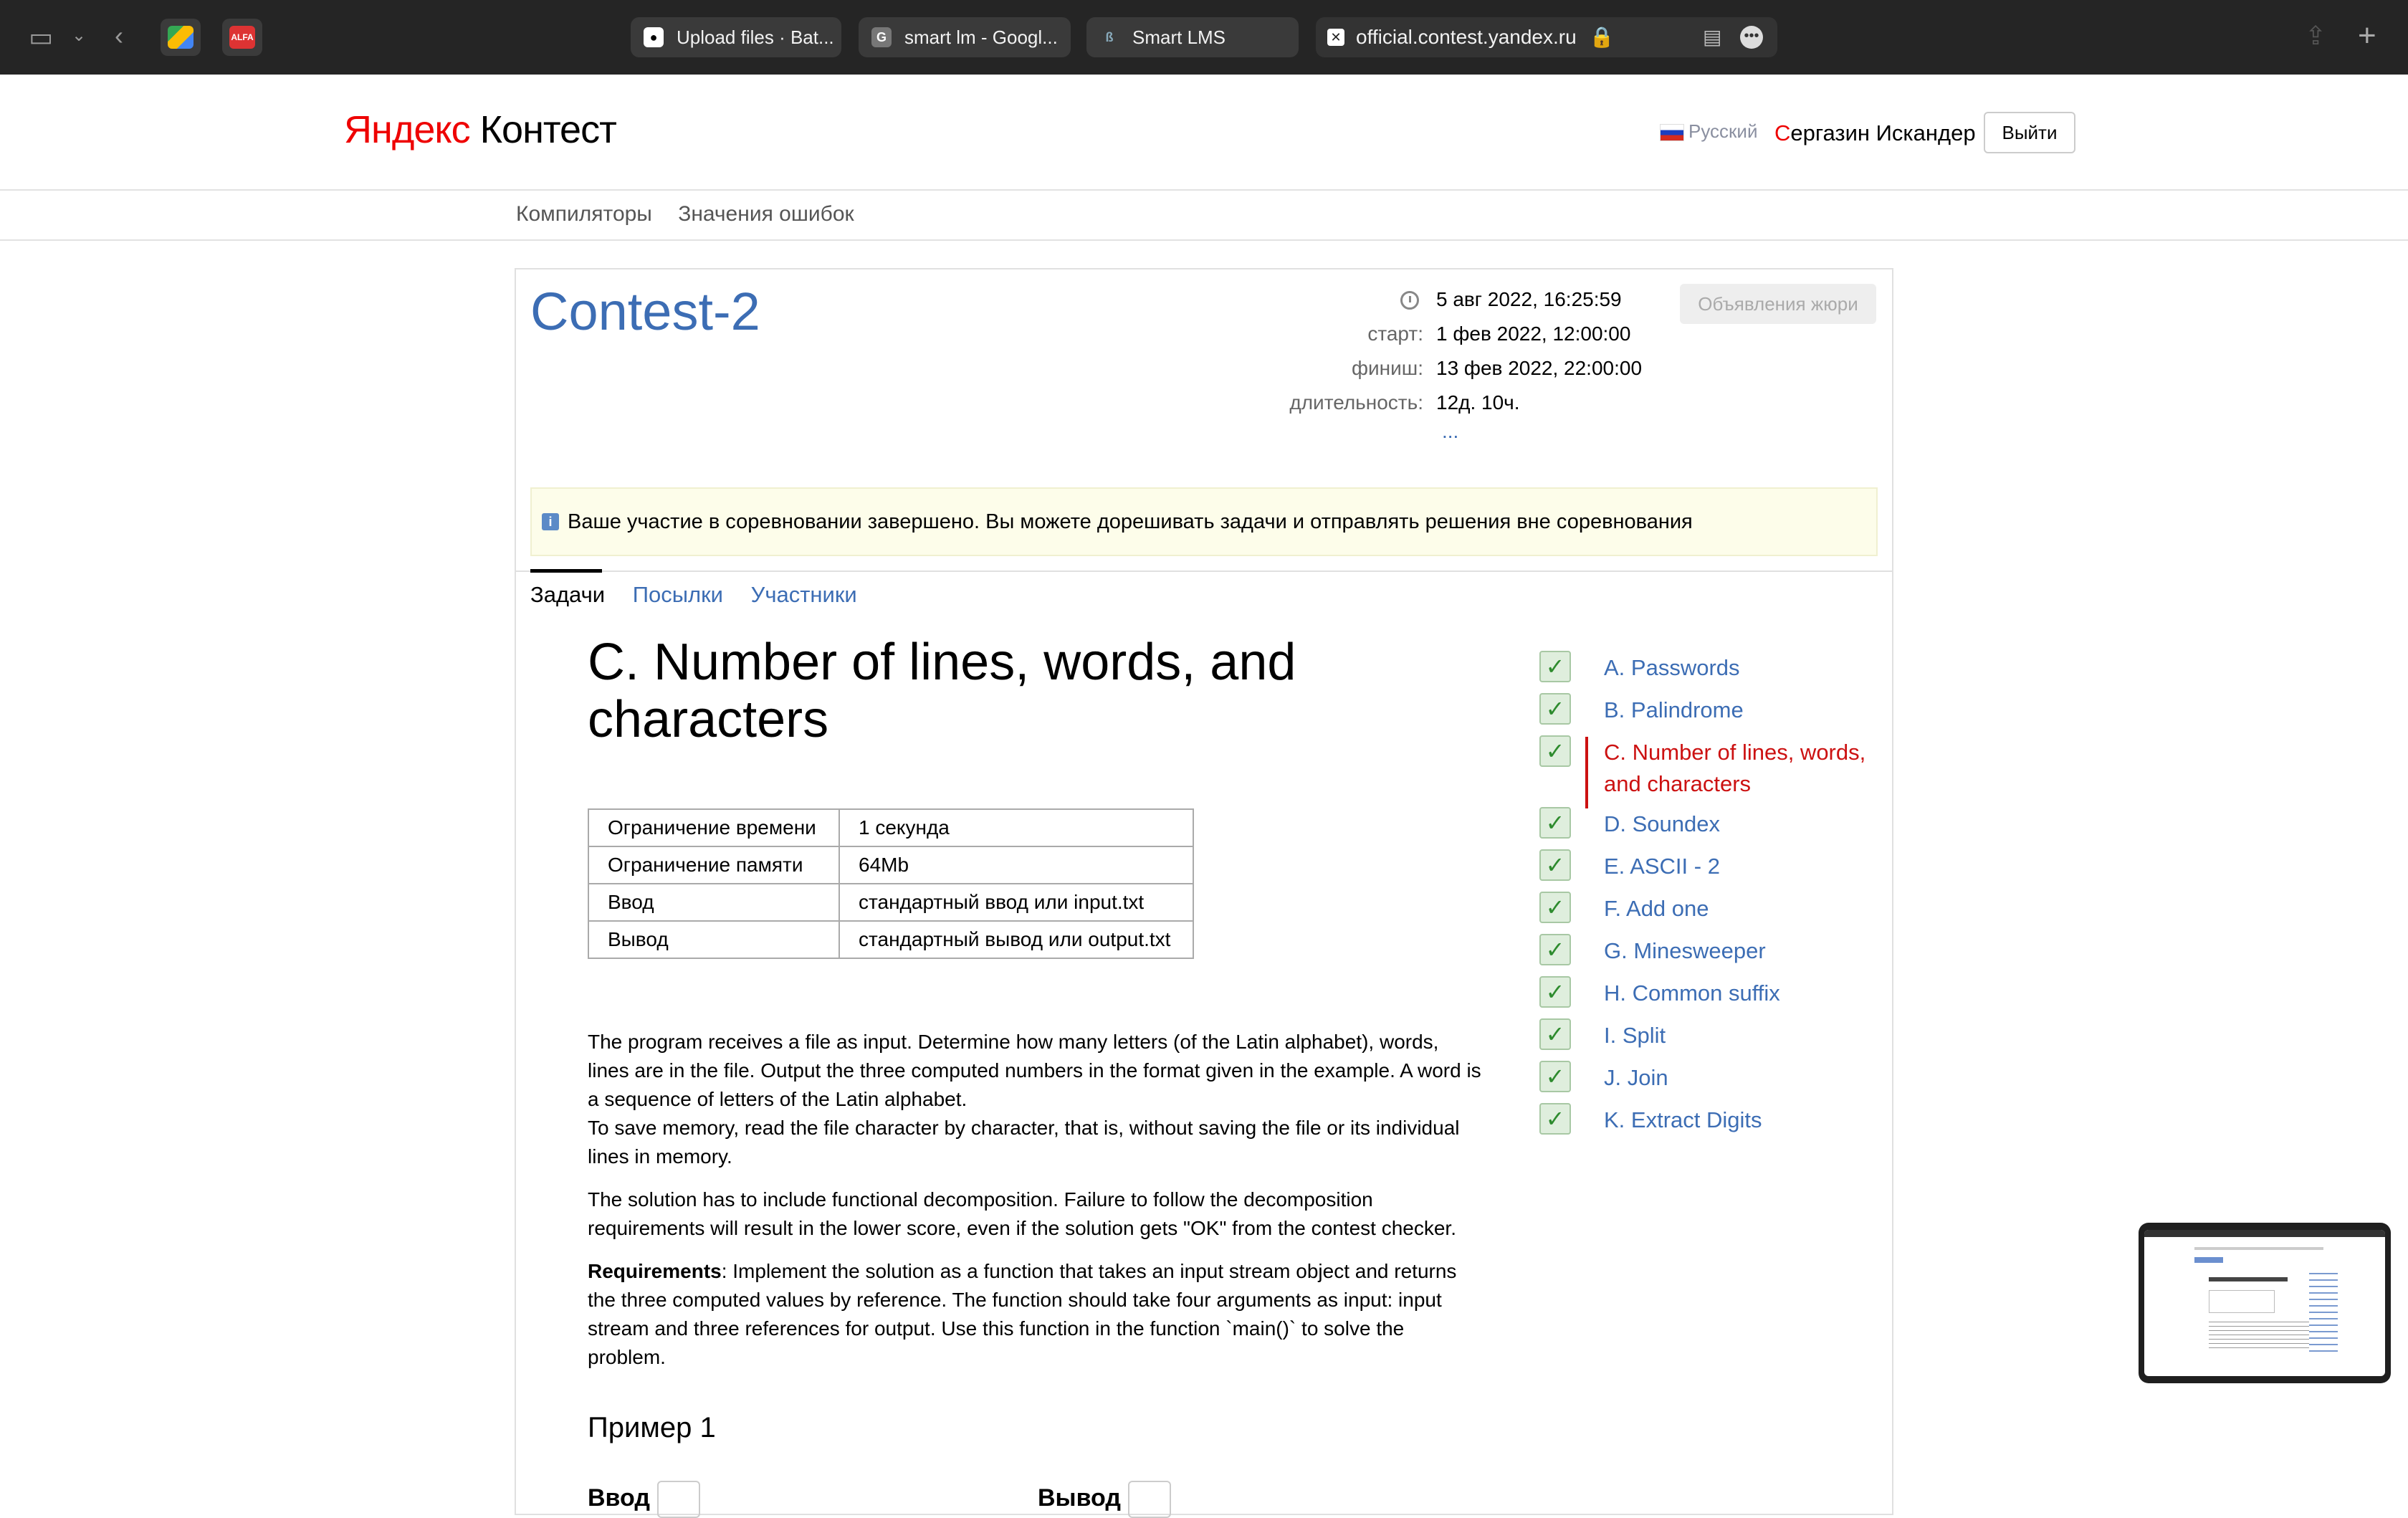 The width and height of the screenshot is (2408, 1518). What do you see at coordinates (1335, 37) in the screenshot?
I see `site-icon: ✕` at bounding box center [1335, 37].